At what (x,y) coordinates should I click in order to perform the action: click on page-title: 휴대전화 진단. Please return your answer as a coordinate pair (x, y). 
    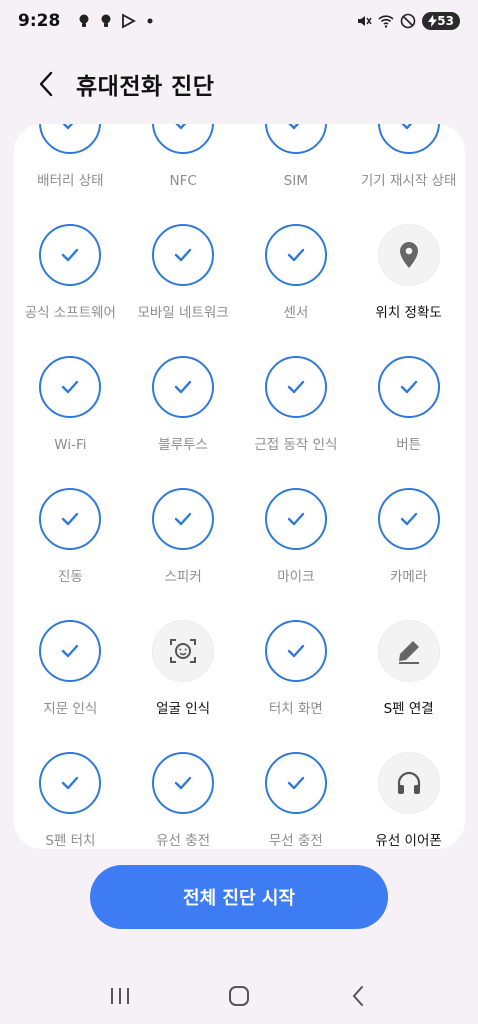
    Looking at the image, I should click on (145, 87).